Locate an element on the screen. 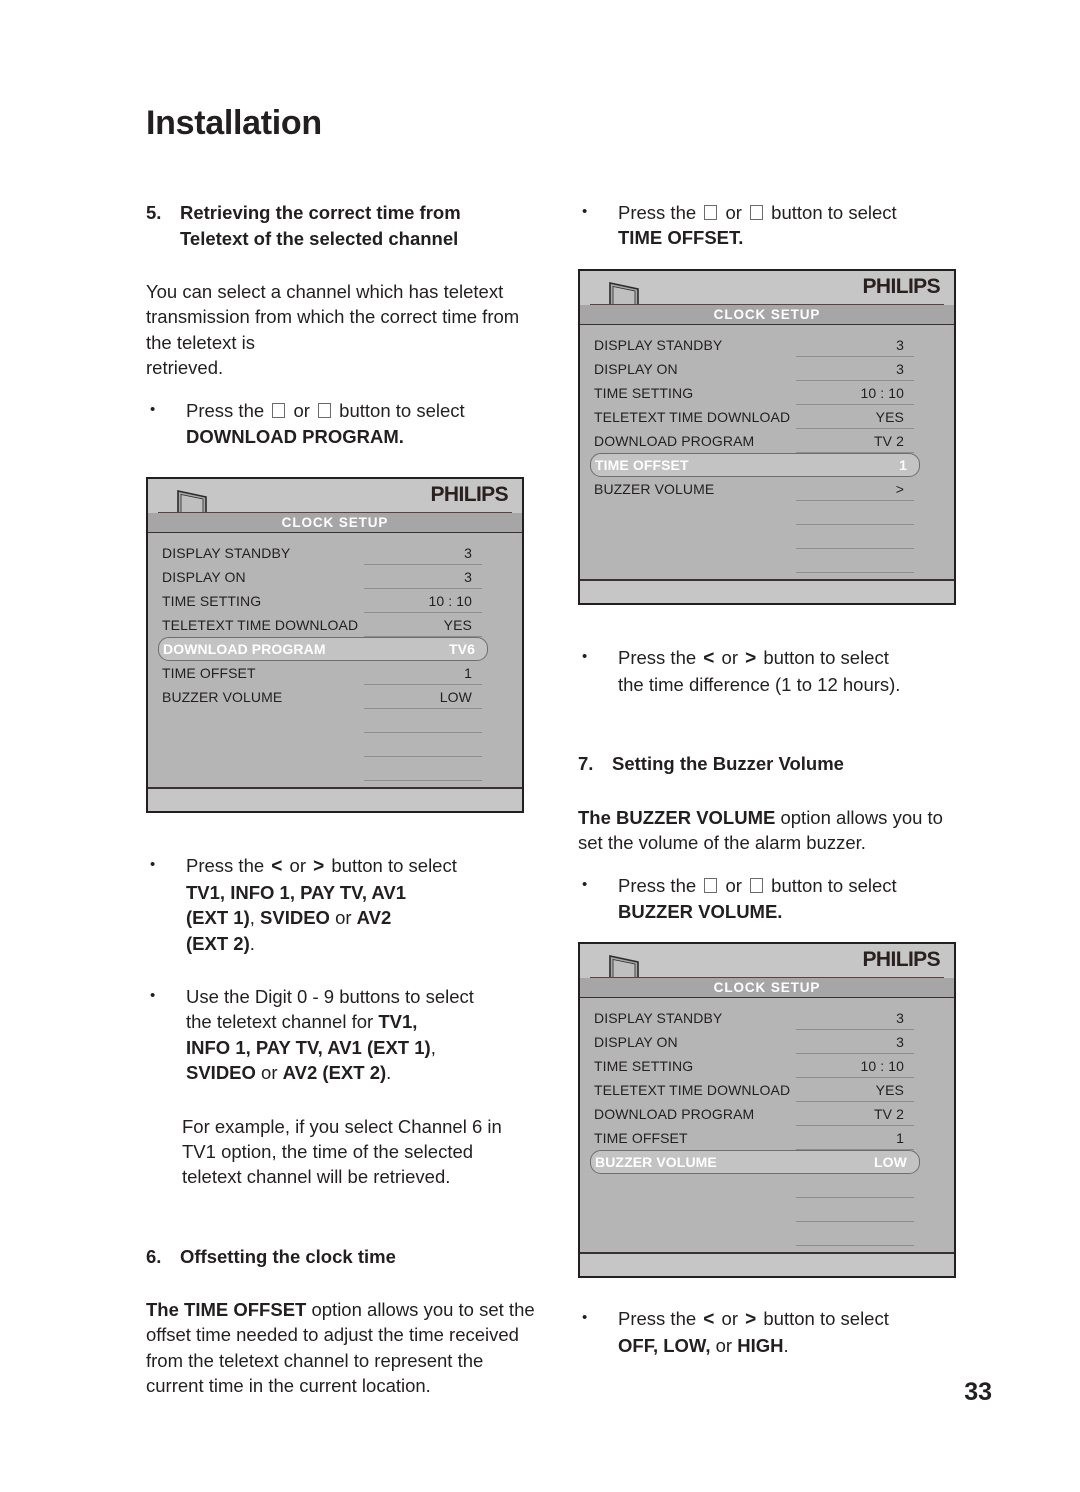  digit-line4-or: or is located at coordinates (269, 1073).